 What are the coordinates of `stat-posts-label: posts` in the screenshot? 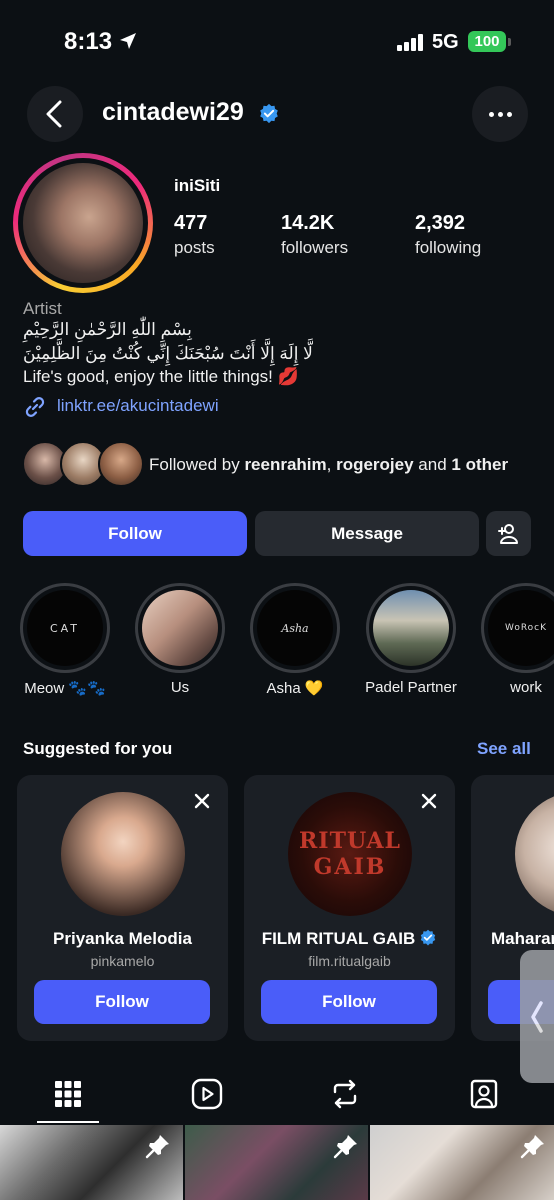 It's located at (194, 247).